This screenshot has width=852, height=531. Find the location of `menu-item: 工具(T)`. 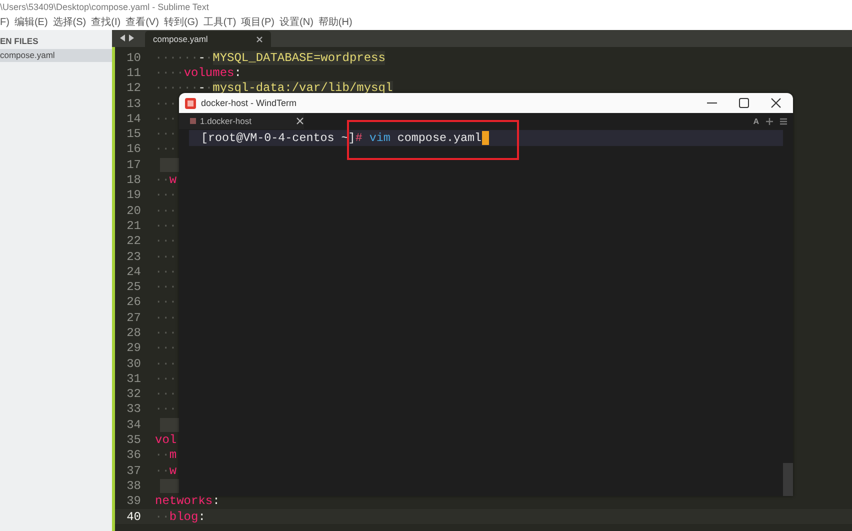

menu-item: 工具(T) is located at coordinates (219, 22).